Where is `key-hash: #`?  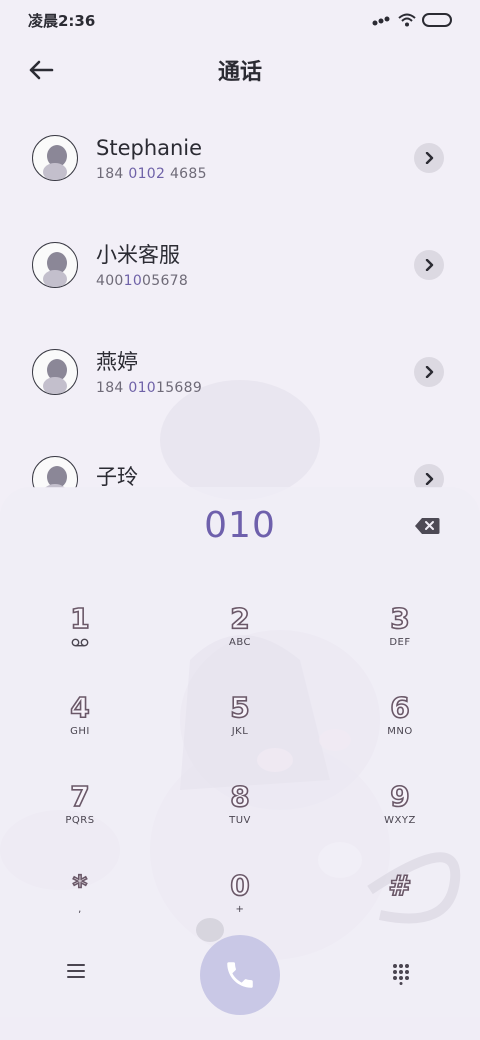 key-hash: # is located at coordinates (400, 904).